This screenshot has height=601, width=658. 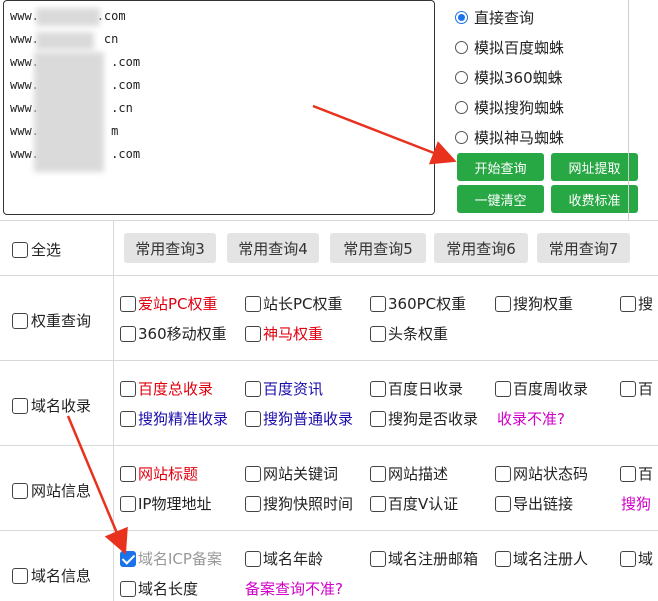 I want to click on category-domain-info: 域名信息, so click(x=51, y=575).